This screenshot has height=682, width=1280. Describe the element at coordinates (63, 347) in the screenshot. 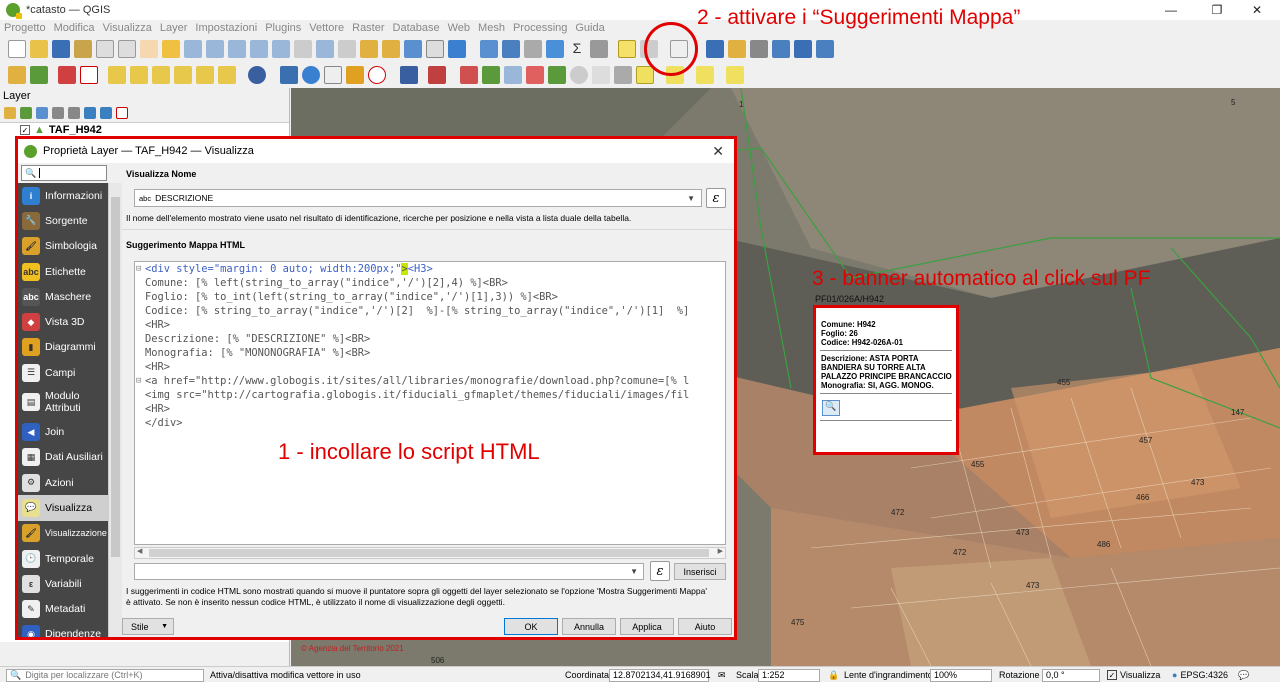

I see `sidebar-item-diagrammi: ▮ Diagrammi` at that location.